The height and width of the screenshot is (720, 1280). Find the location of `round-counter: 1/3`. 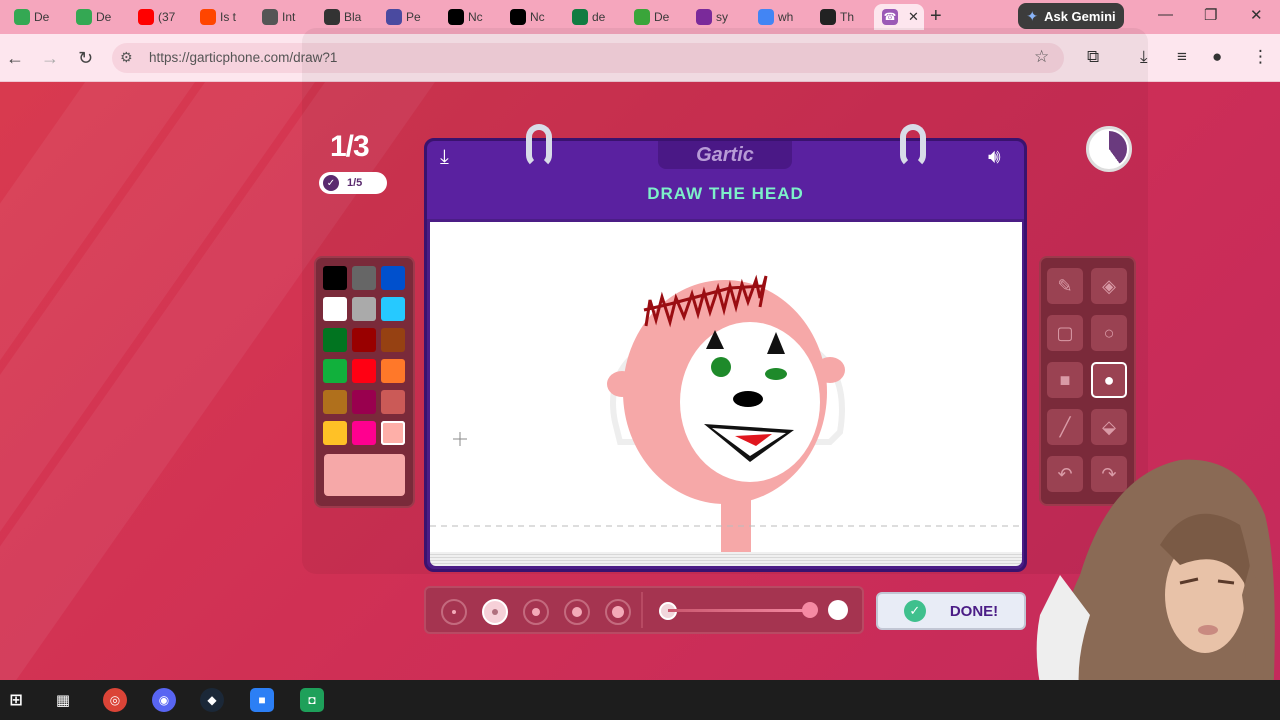

round-counter: 1/3 is located at coordinates (350, 146).